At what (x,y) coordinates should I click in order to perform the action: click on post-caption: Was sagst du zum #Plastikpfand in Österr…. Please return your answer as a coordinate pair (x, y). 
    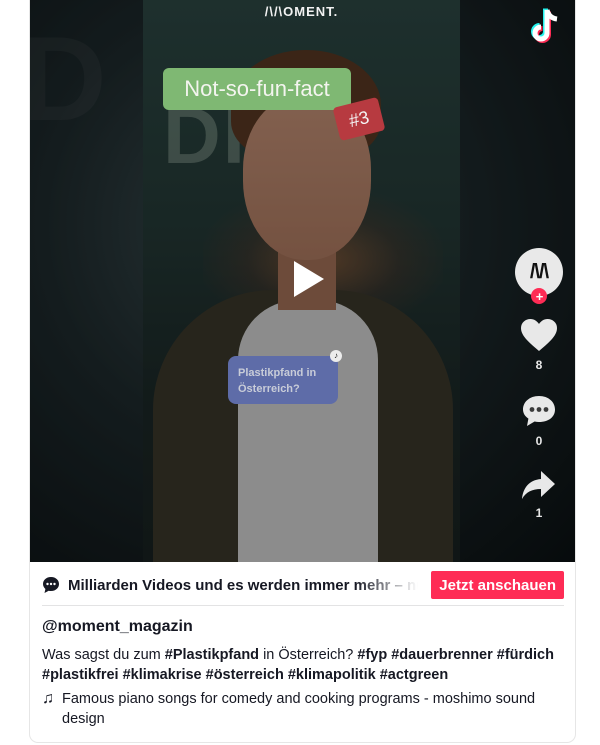
    Looking at the image, I should click on (303, 665).